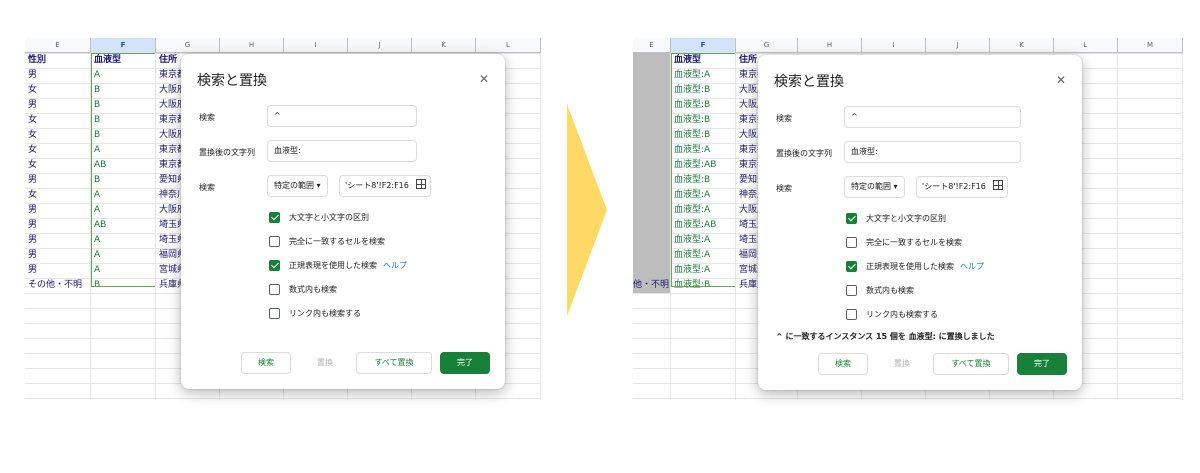 The height and width of the screenshot is (473, 1200). I want to click on column-header-m: M, so click(1150, 45).